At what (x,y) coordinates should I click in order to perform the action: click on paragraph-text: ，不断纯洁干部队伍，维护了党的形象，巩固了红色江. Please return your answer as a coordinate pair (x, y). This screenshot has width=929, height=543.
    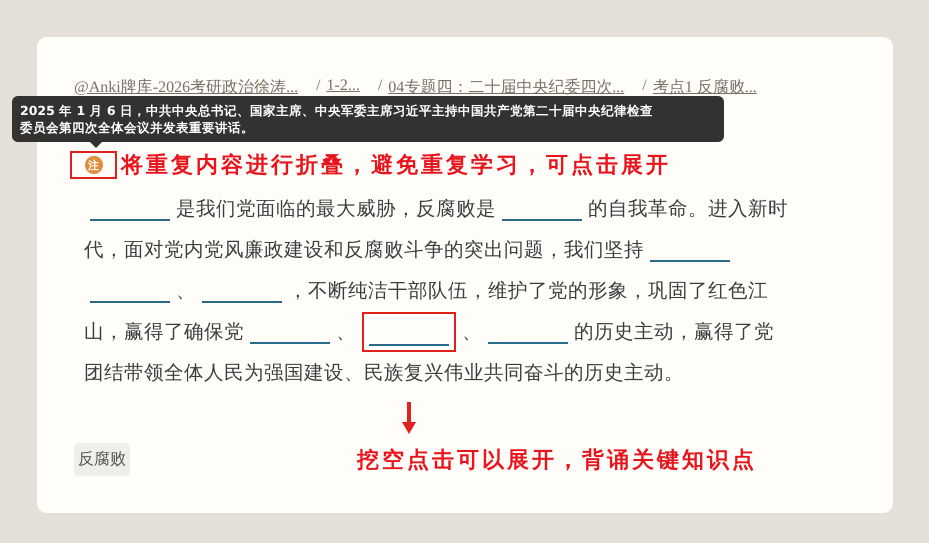
    Looking at the image, I should click on (528, 291).